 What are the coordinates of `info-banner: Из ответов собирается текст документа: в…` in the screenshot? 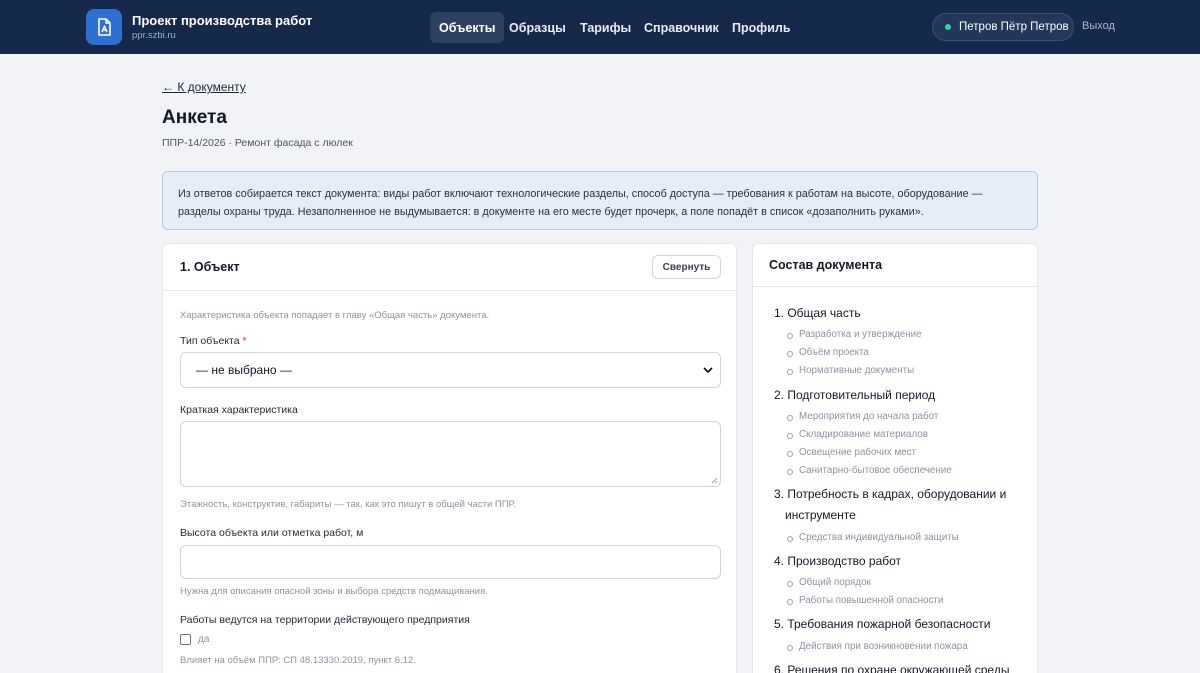 It's located at (600, 200).